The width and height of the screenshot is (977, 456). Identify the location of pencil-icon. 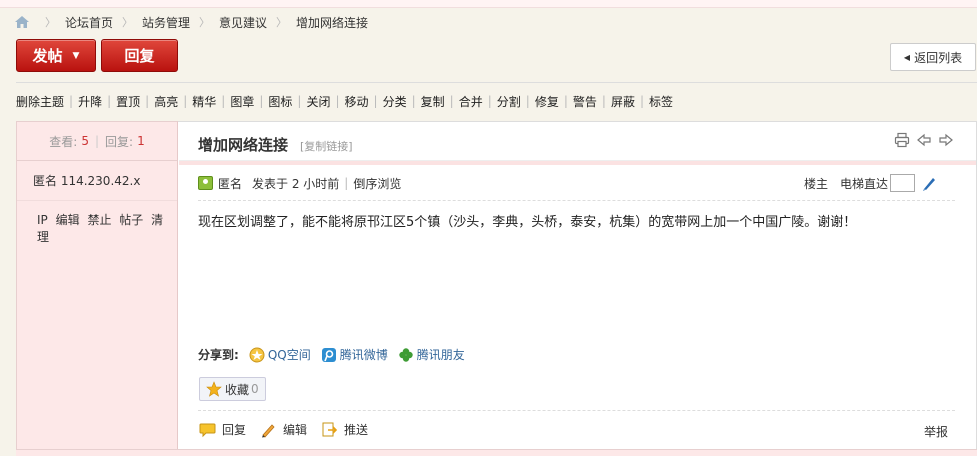
(268, 431).